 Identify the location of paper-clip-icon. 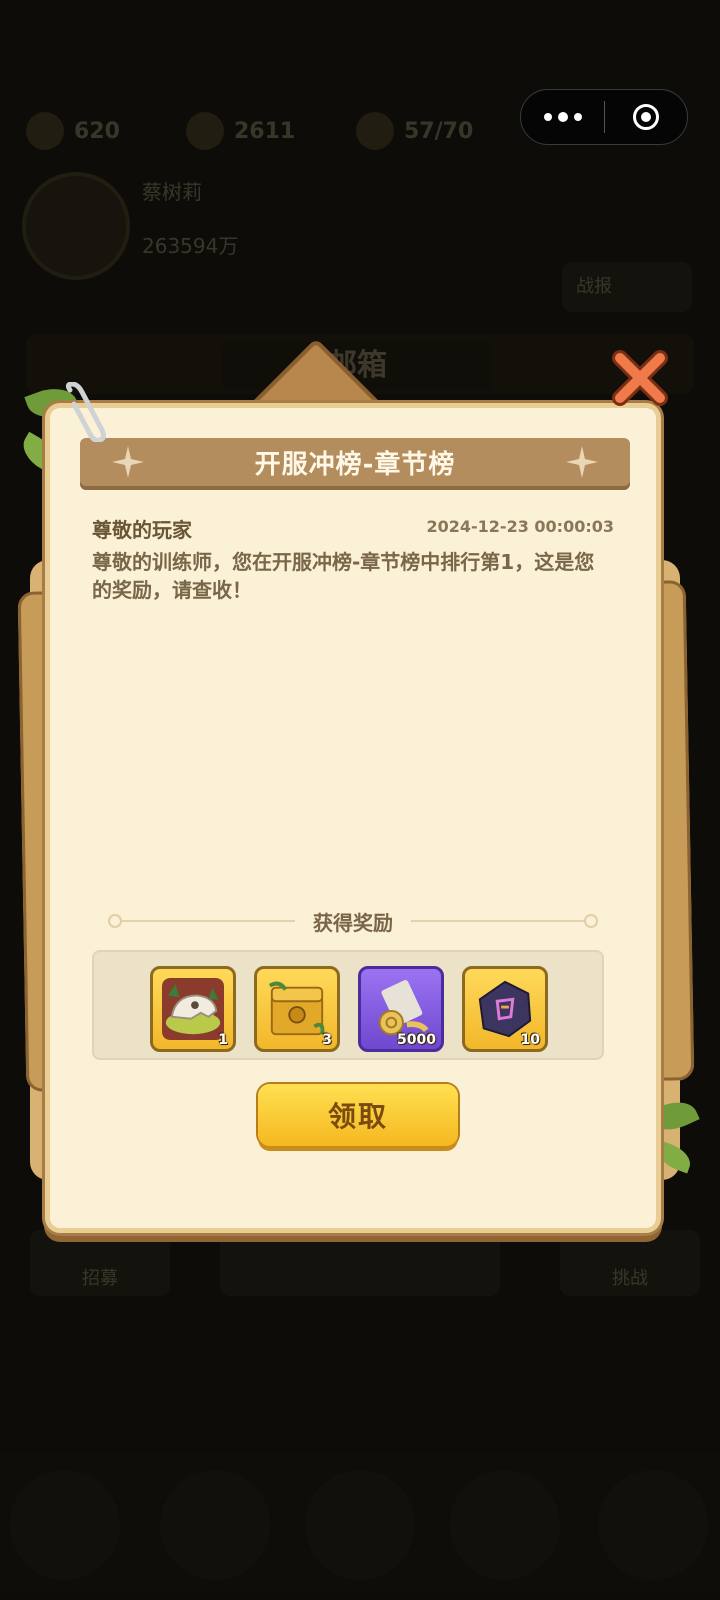
(86, 412).